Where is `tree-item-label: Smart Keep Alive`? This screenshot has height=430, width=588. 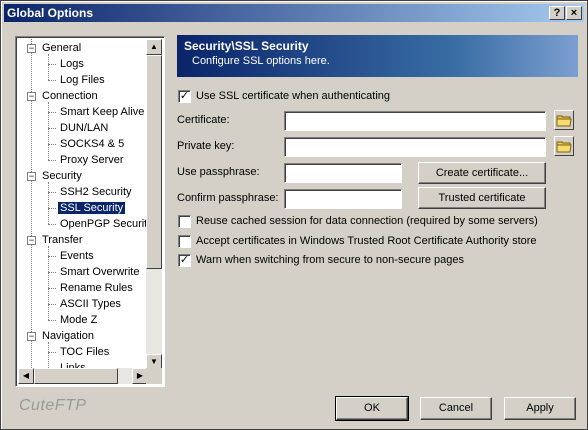 tree-item-label: Smart Keep Alive is located at coordinates (102, 112).